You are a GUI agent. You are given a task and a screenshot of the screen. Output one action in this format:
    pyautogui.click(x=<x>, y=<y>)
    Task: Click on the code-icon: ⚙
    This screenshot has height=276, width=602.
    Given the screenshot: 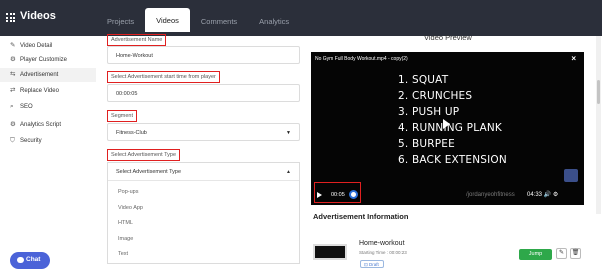 What is the action you would take?
    pyautogui.click(x=13, y=124)
    